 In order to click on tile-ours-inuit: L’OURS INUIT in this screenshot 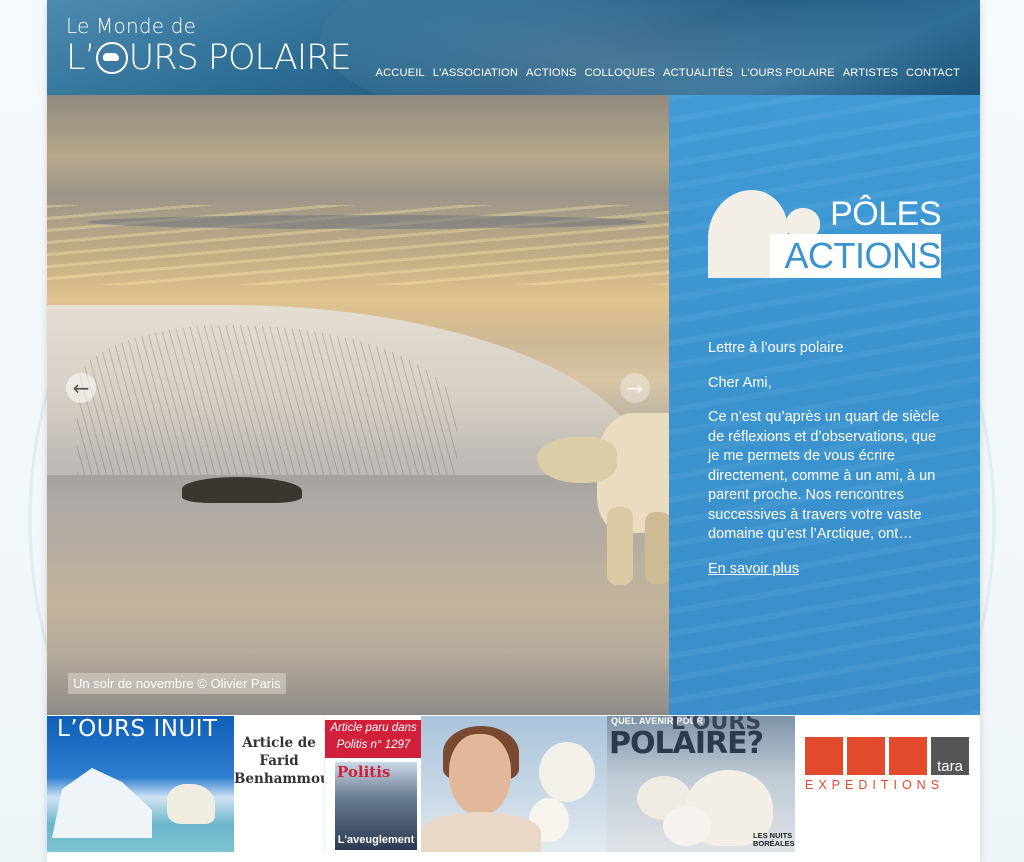, I will do `click(140, 784)`.